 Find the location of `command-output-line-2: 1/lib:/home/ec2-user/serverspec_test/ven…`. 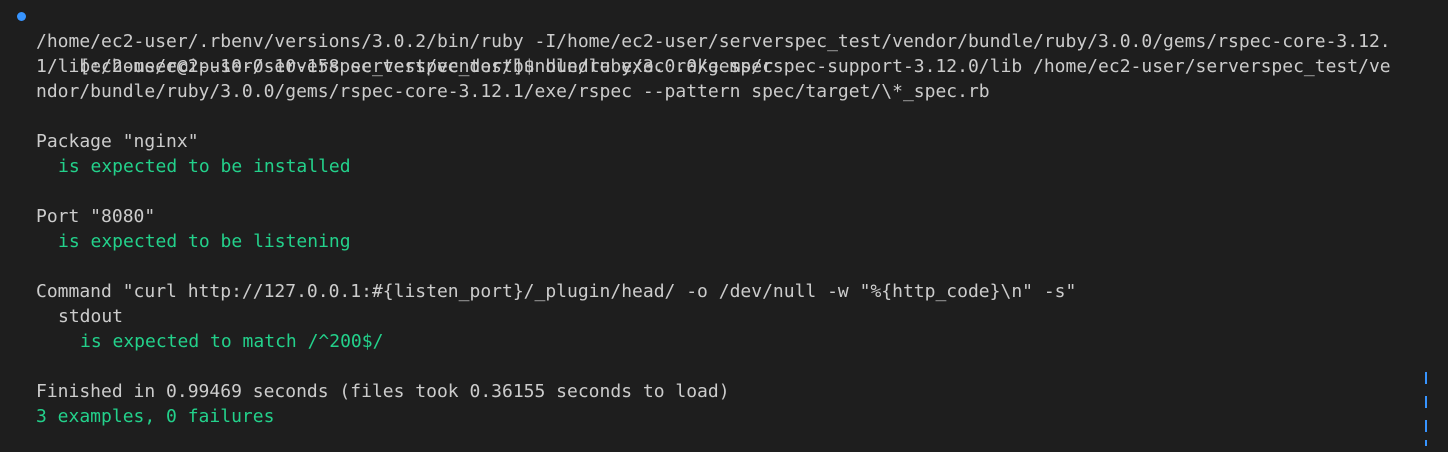

command-output-line-2: 1/lib:/home/ec2-user/serverspec_test/ven… is located at coordinates (713, 66).